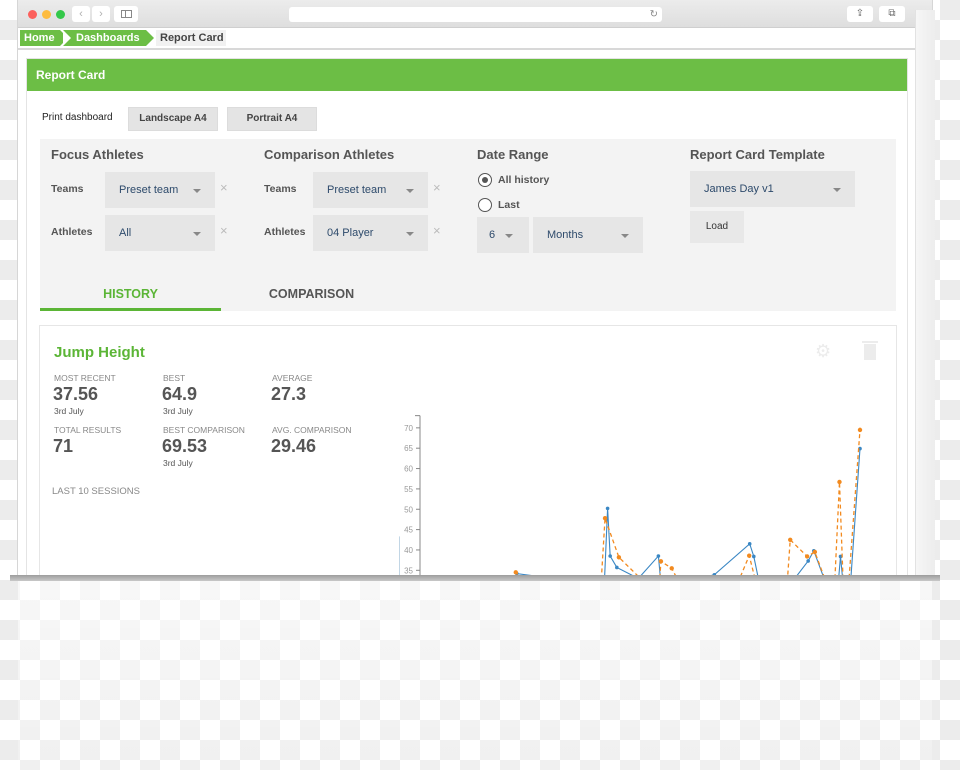  Describe the element at coordinates (408, 469) in the screenshot. I see `y-tick-label: 60` at that location.